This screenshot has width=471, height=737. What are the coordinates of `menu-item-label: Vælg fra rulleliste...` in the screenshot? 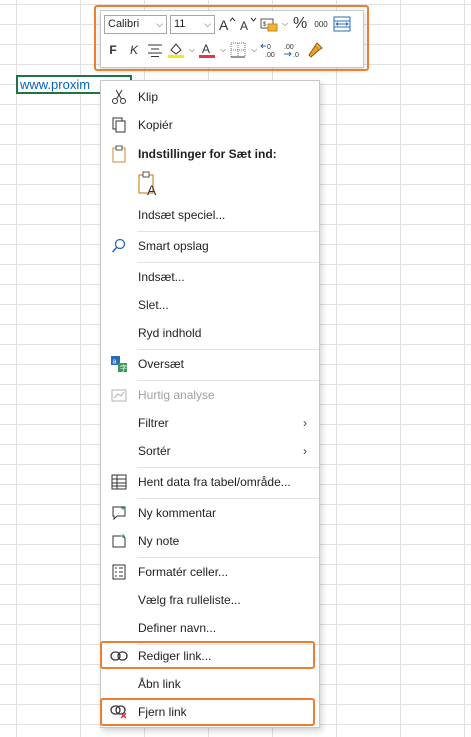 It's located at (189, 600).